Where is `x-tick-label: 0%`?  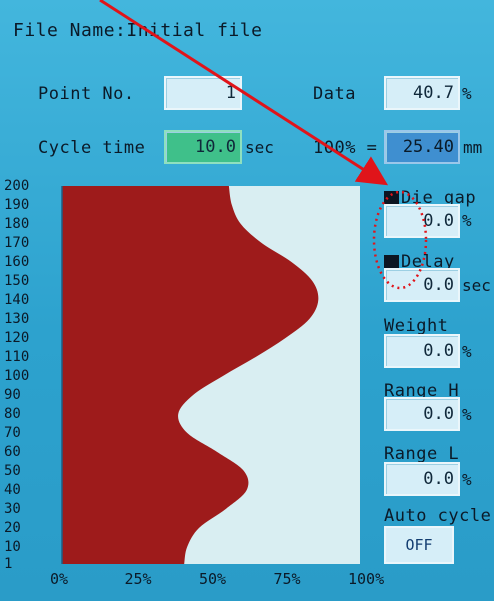
x-tick-label: 0% is located at coordinates (59, 579).